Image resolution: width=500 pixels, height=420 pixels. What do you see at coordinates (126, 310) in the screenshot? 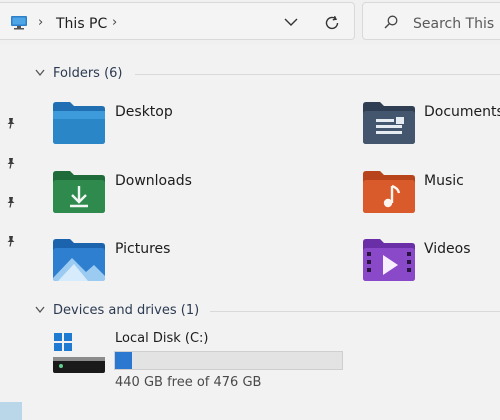
I see `drives-section-title: Devices and drives (1)` at bounding box center [126, 310].